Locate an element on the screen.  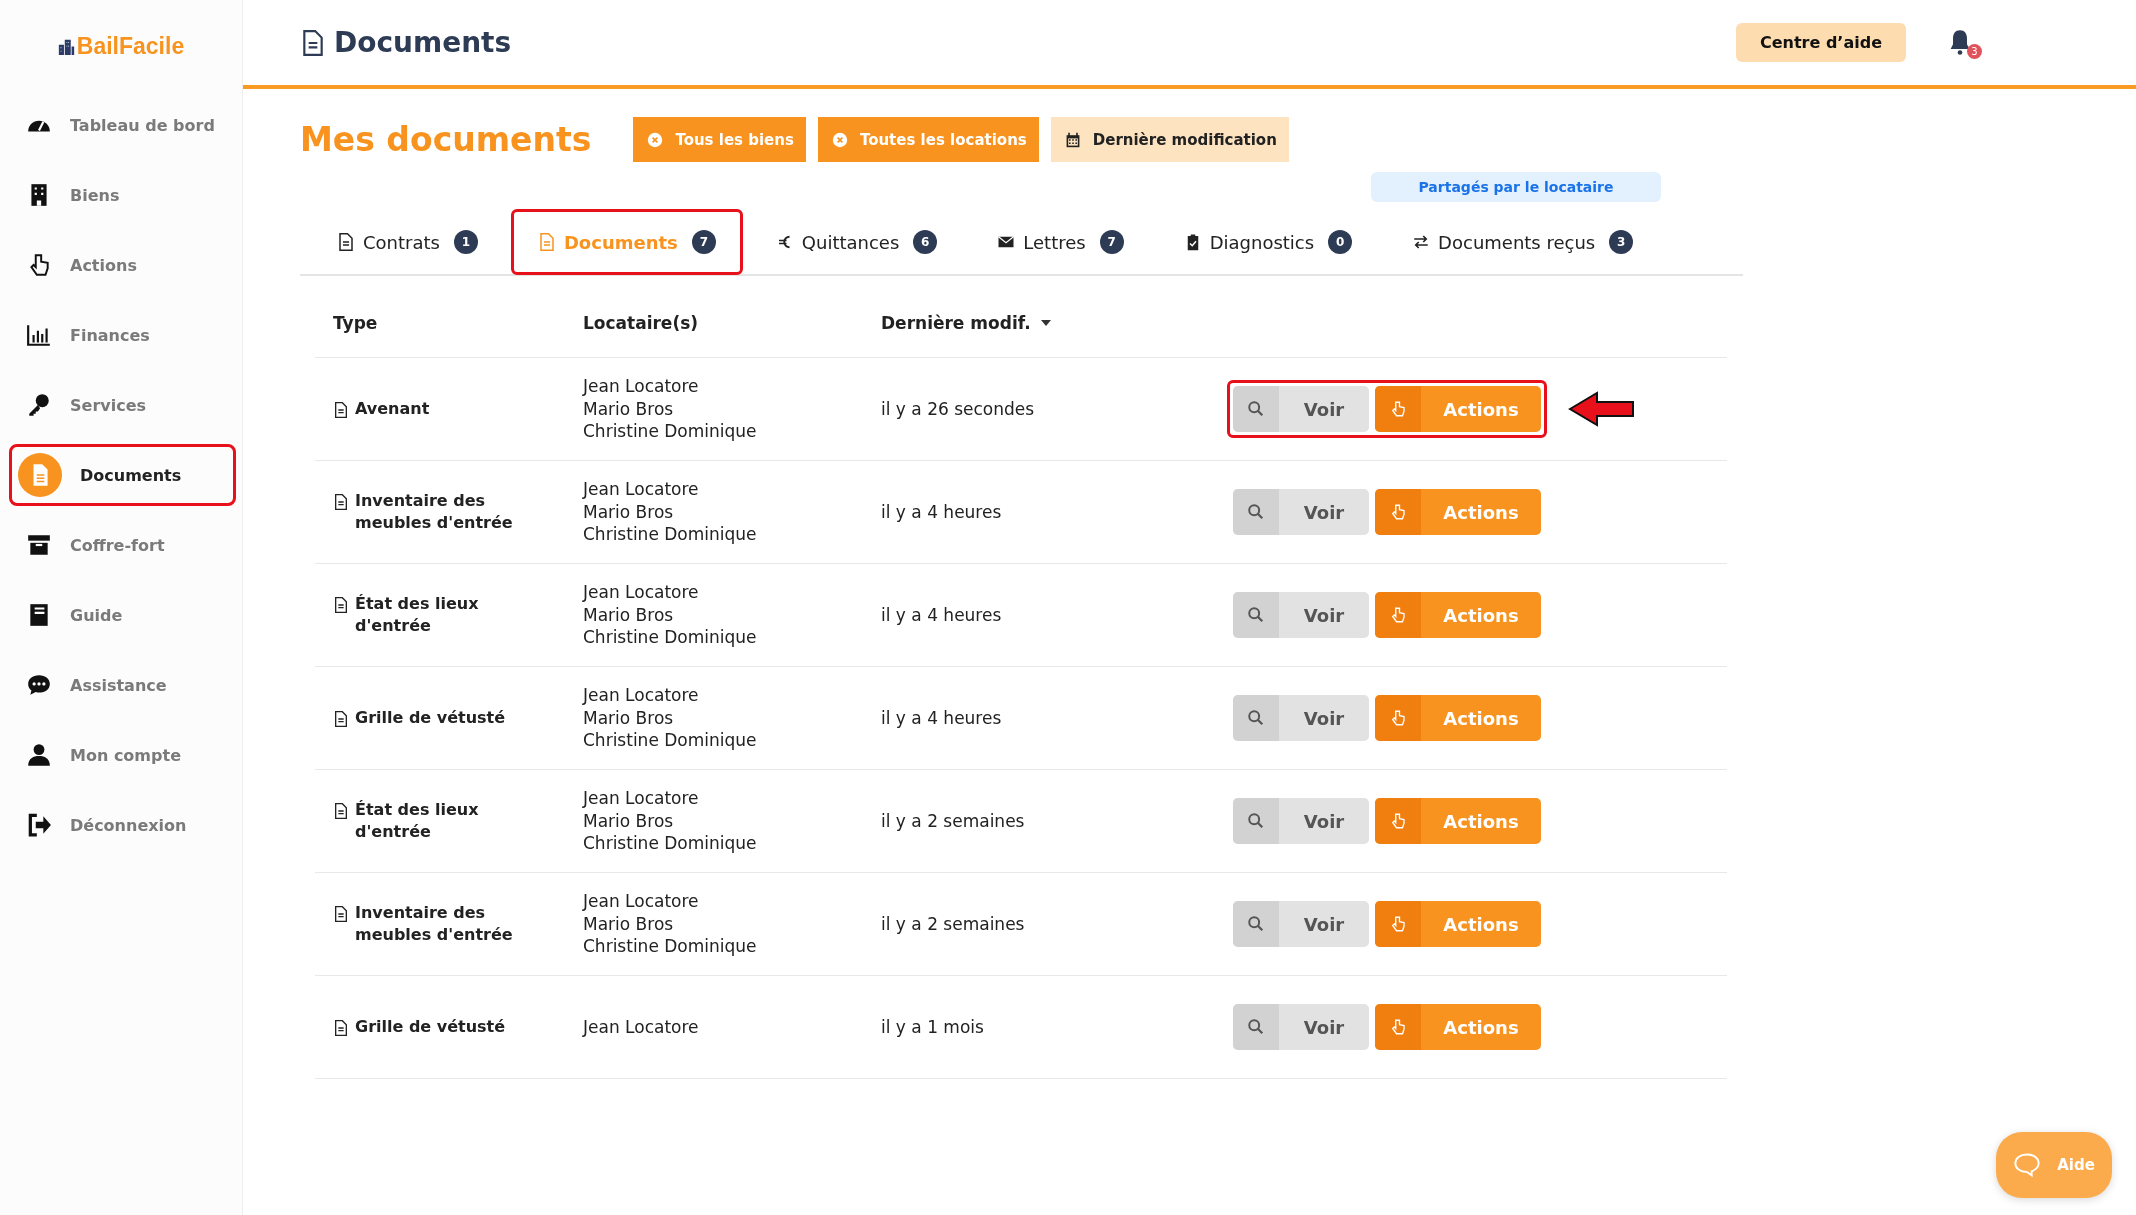
column-header: Locataire(s) is located at coordinates (641, 322).